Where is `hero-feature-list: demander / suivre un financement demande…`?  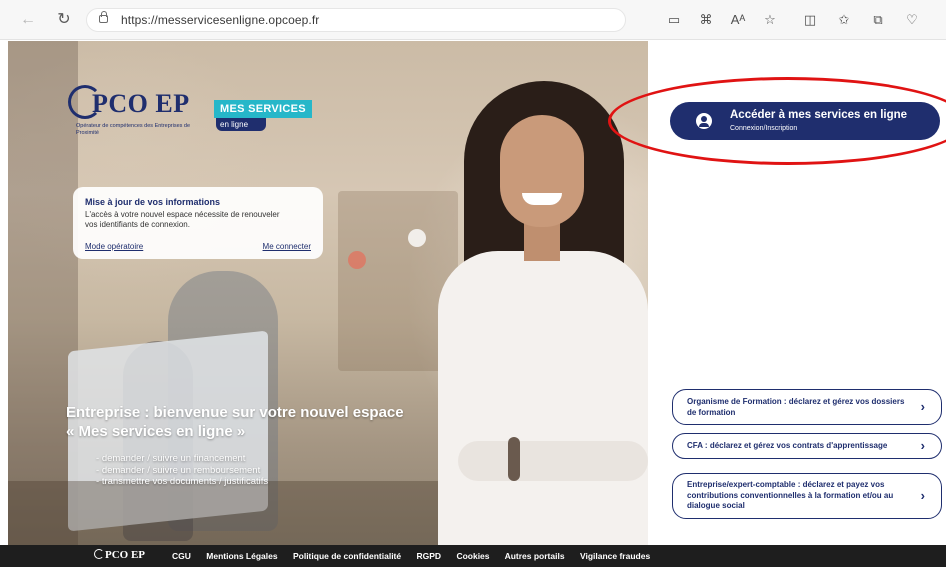
hero-feature-list: demander / suivre un financement demande… is located at coordinates (182, 470).